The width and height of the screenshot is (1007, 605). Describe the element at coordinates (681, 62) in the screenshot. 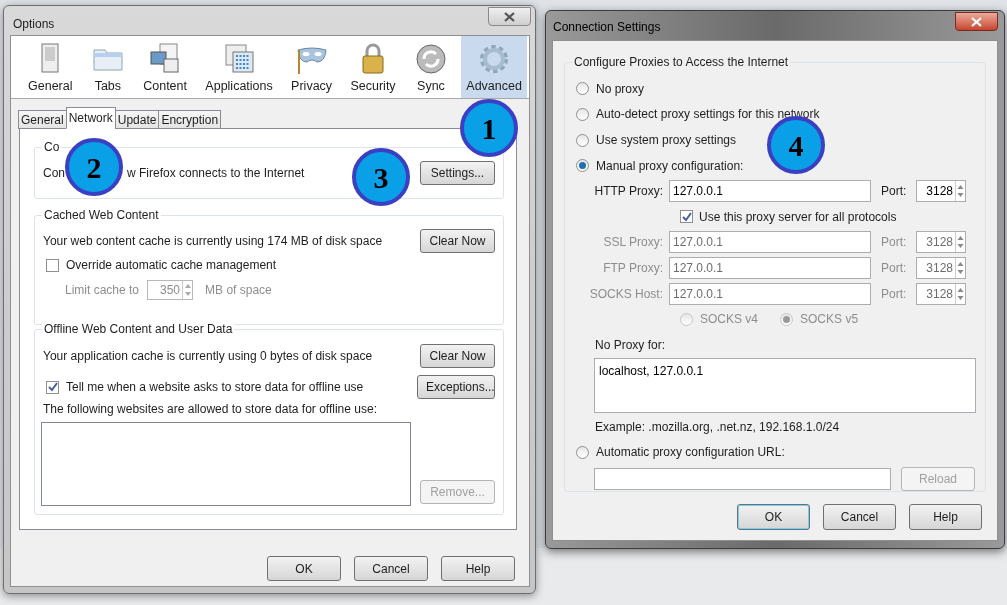

I see `group-title: Configure Proxies to Access the Internet` at that location.